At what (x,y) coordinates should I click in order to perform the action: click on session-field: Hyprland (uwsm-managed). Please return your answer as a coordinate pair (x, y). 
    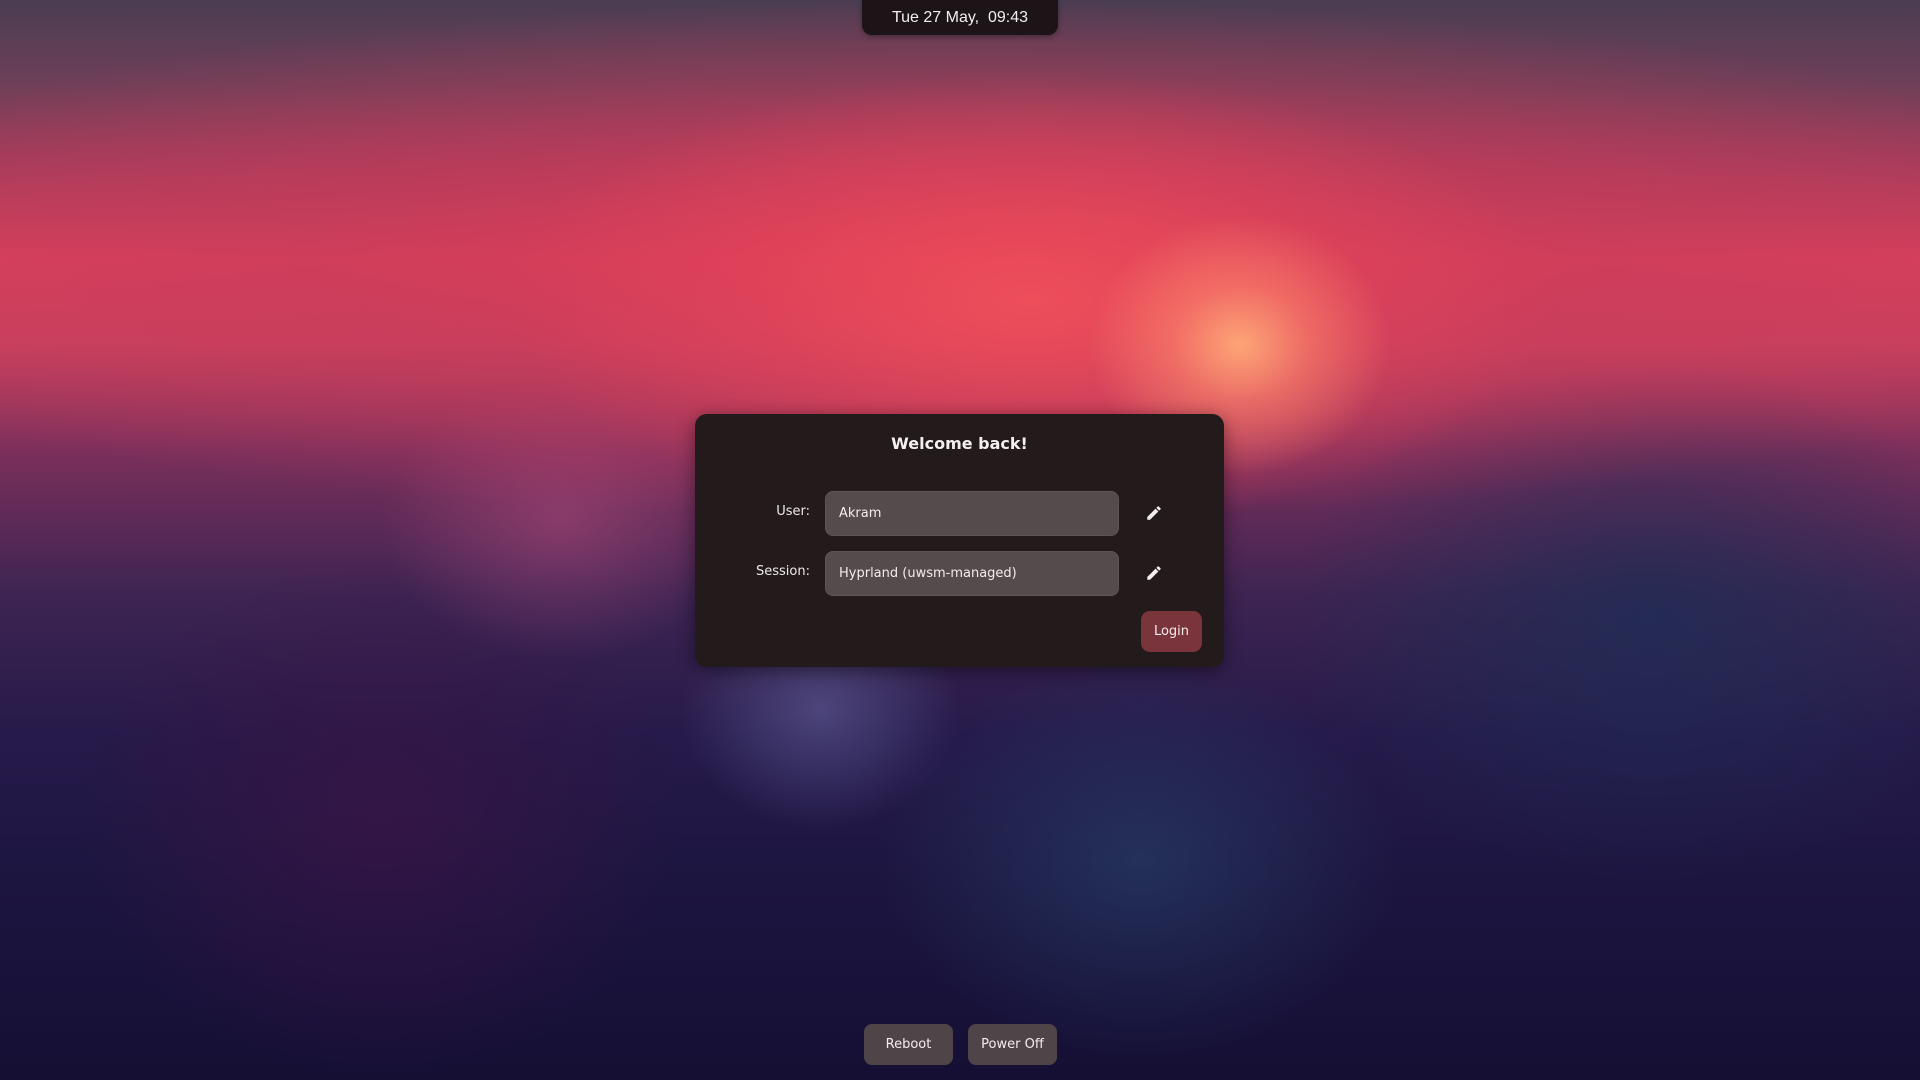
    Looking at the image, I should click on (972, 573).